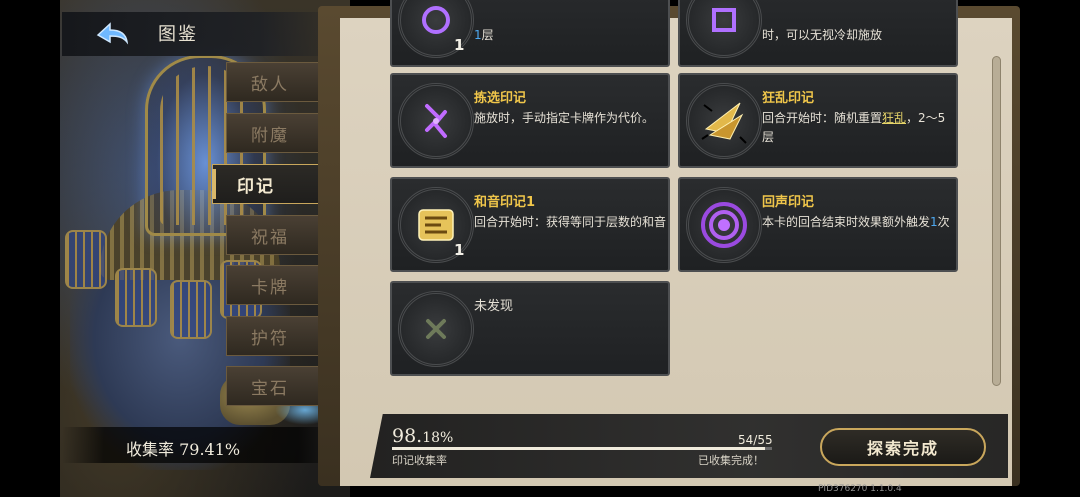 This screenshot has width=1080, height=497. Describe the element at coordinates (822, 35) in the screenshot. I see `mark-description: 时，可以无视冷却施放` at that location.